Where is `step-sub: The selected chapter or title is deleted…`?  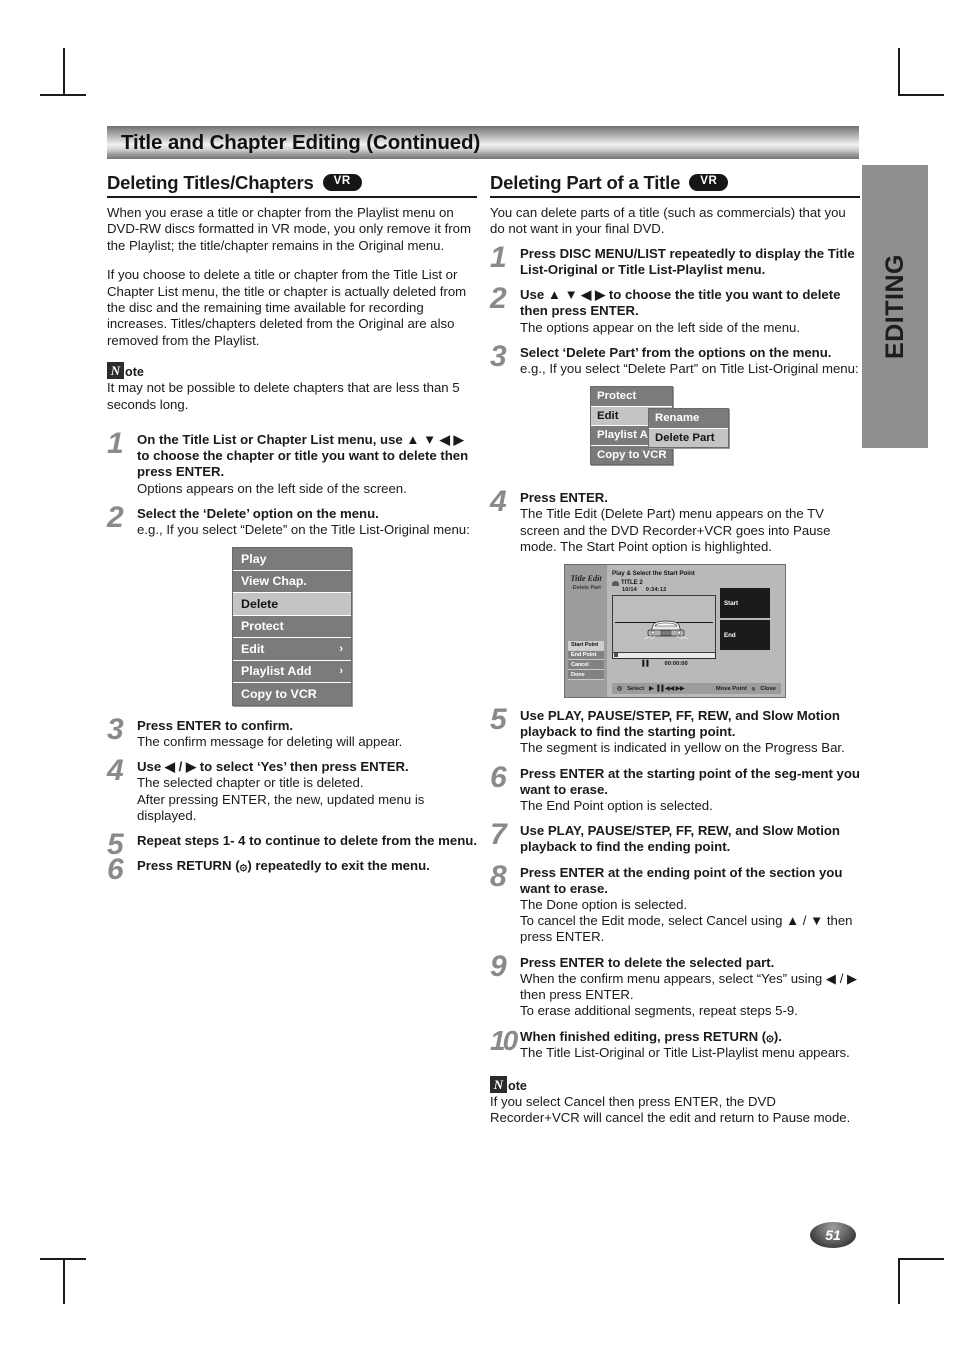
step-sub: The selected chapter or title is deleted… is located at coordinates (250, 783).